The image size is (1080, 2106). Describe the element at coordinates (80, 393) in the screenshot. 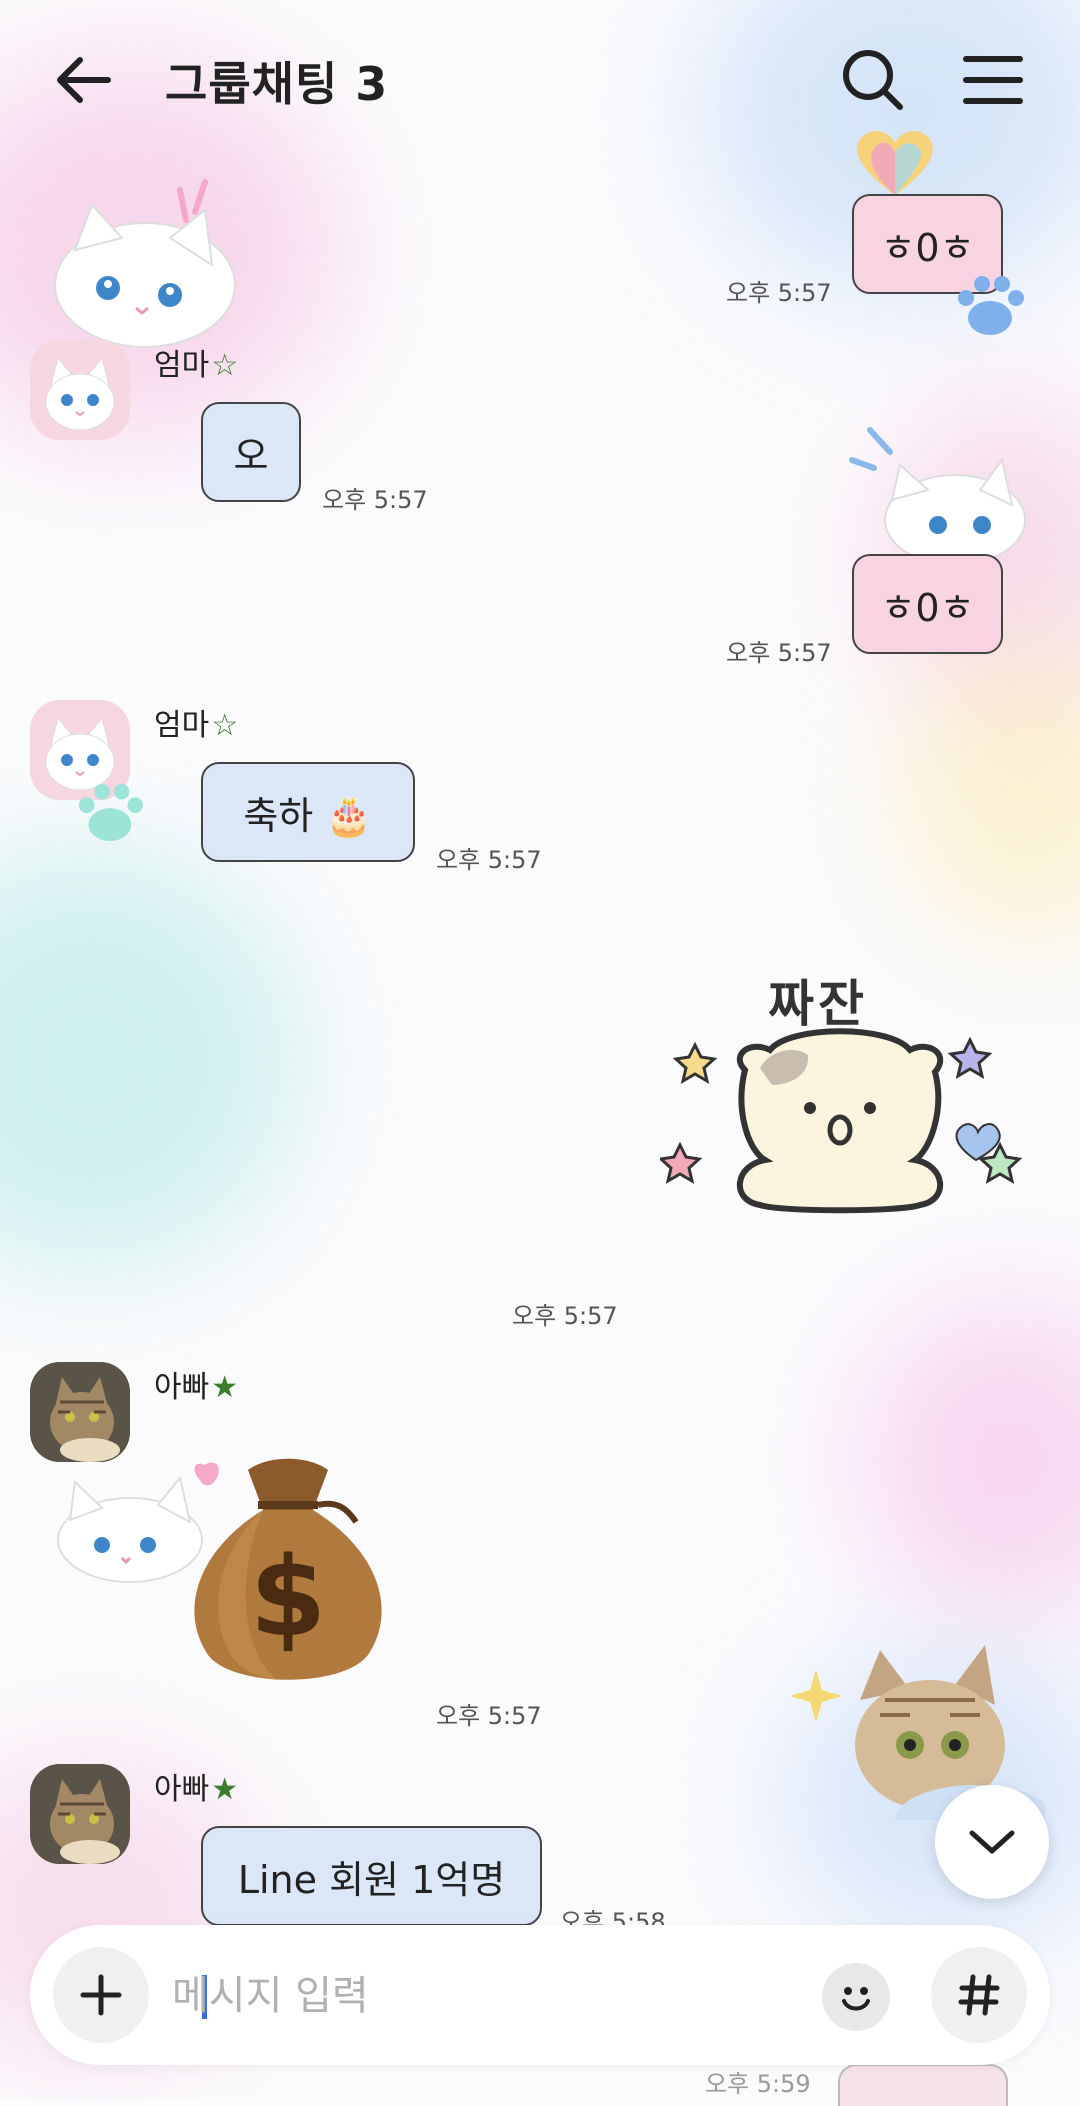

I see `cat-avatar-icon` at that location.